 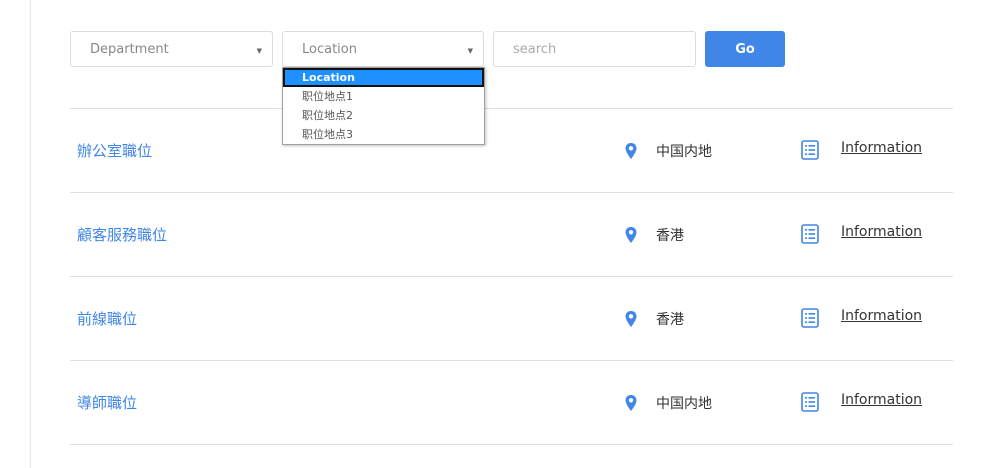 I want to click on left-border, so click(x=30, y=234).